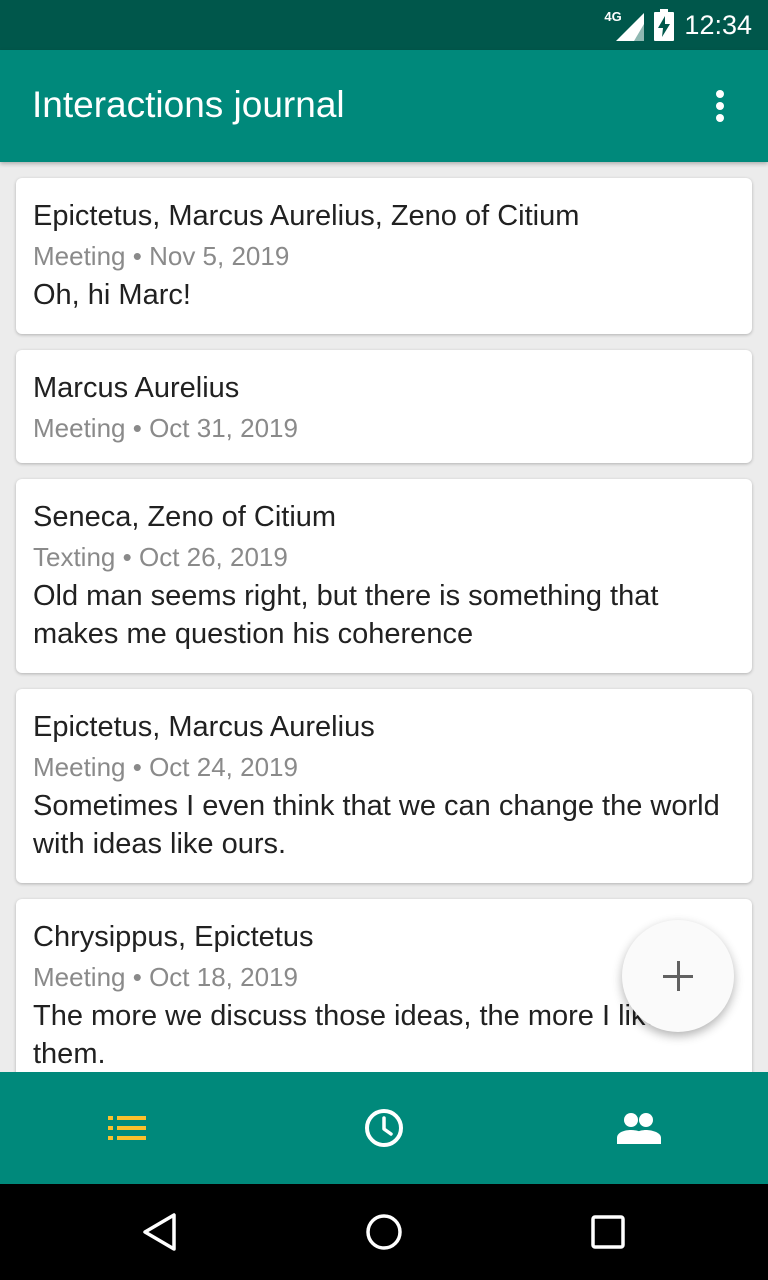 The height and width of the screenshot is (1280, 768). What do you see at coordinates (384, 406) in the screenshot?
I see `interaction-card: Marcus Aurelius Meeting • Oct 31, 2019` at bounding box center [384, 406].